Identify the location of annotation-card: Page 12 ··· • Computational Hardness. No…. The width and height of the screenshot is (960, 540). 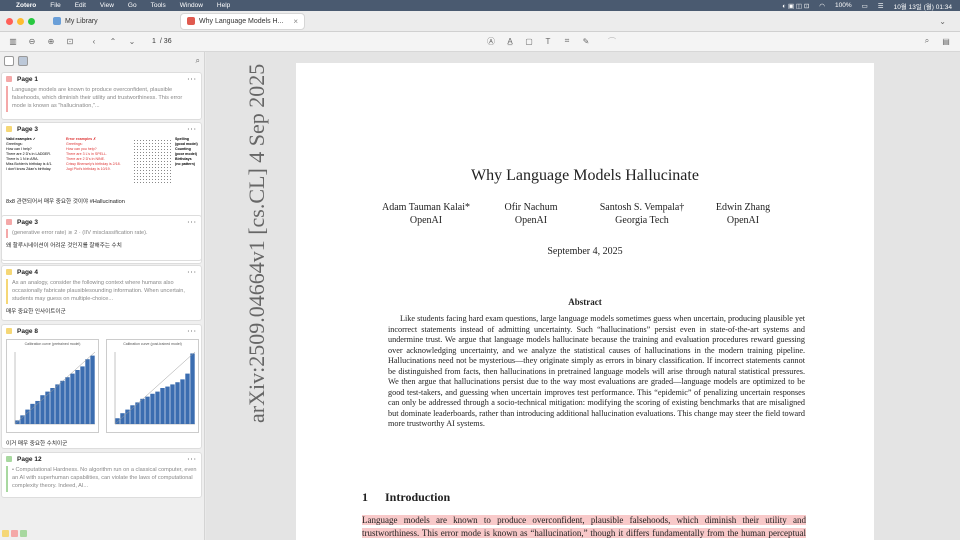
(101, 475).